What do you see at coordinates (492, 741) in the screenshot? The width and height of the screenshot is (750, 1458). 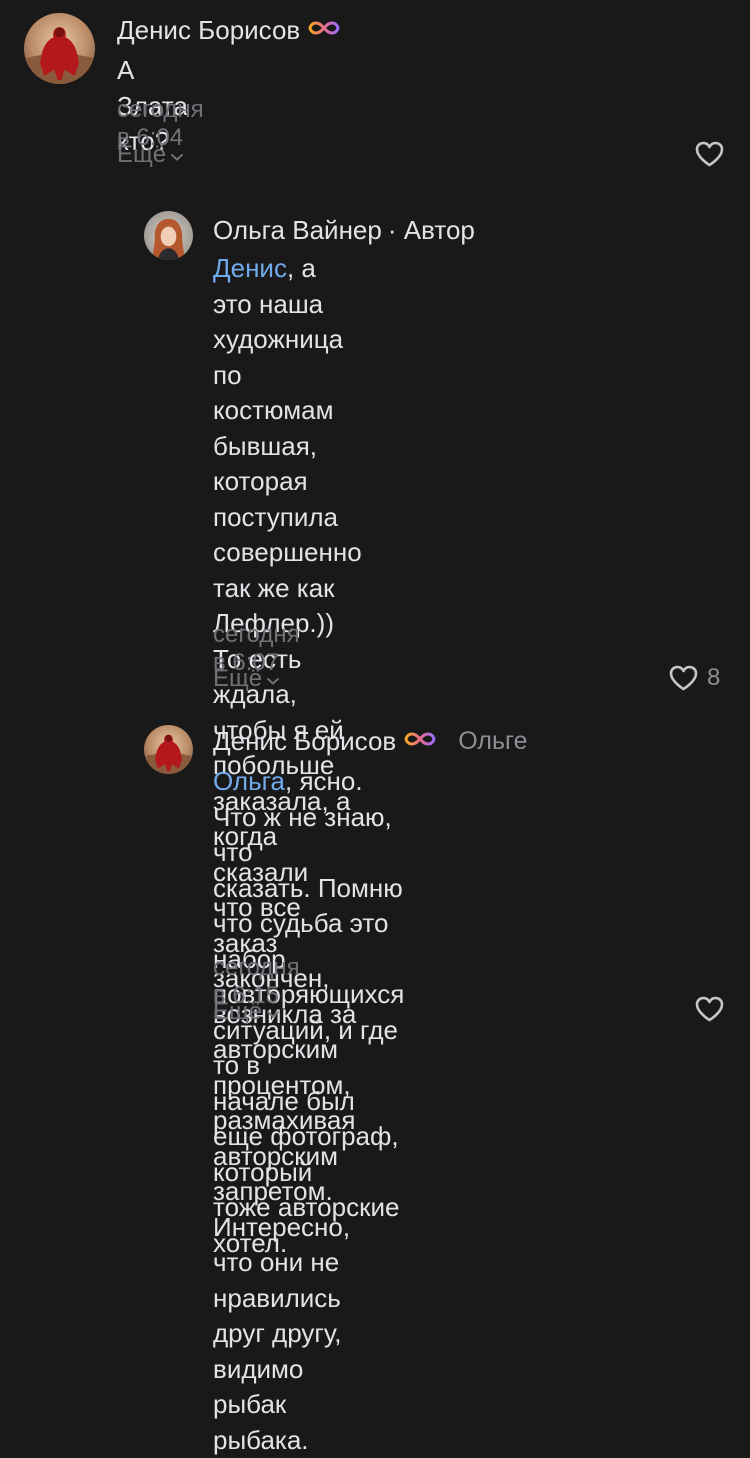 I see `reply-to: Ольге` at bounding box center [492, 741].